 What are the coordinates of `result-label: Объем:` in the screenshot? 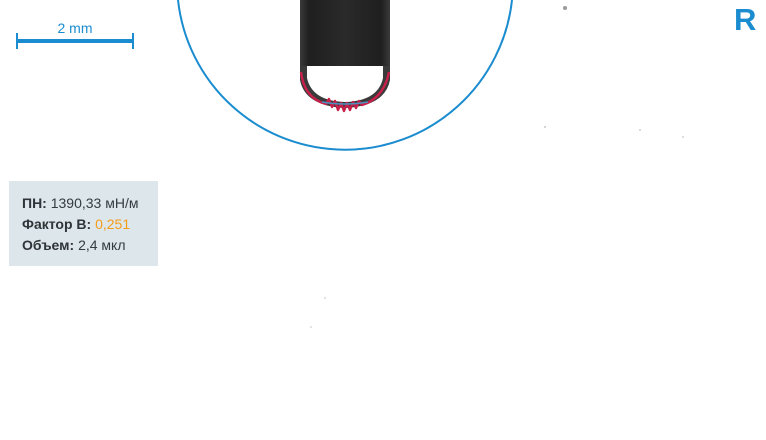 It's located at (48, 245).